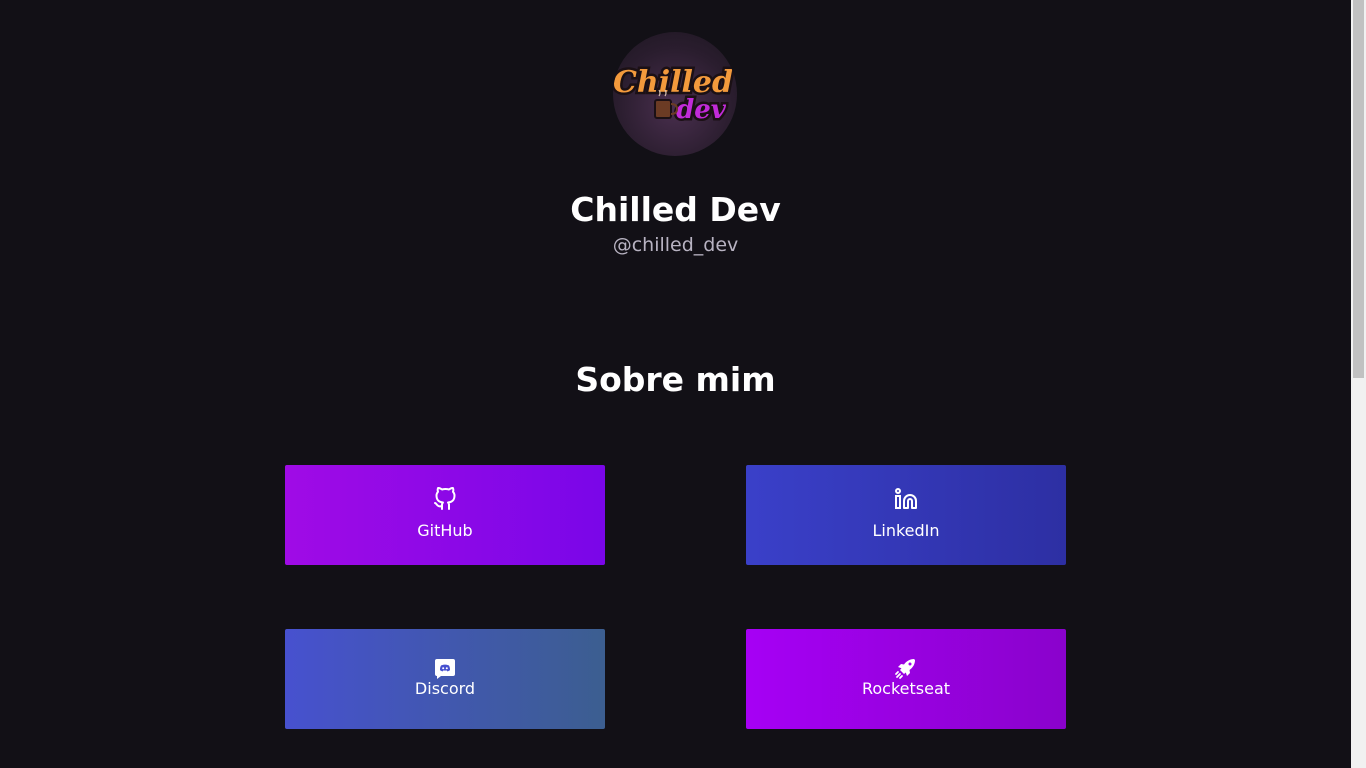 Image resolution: width=1366 pixels, height=768 pixels. I want to click on rocketseat-label: Rocketseat, so click(906, 688).